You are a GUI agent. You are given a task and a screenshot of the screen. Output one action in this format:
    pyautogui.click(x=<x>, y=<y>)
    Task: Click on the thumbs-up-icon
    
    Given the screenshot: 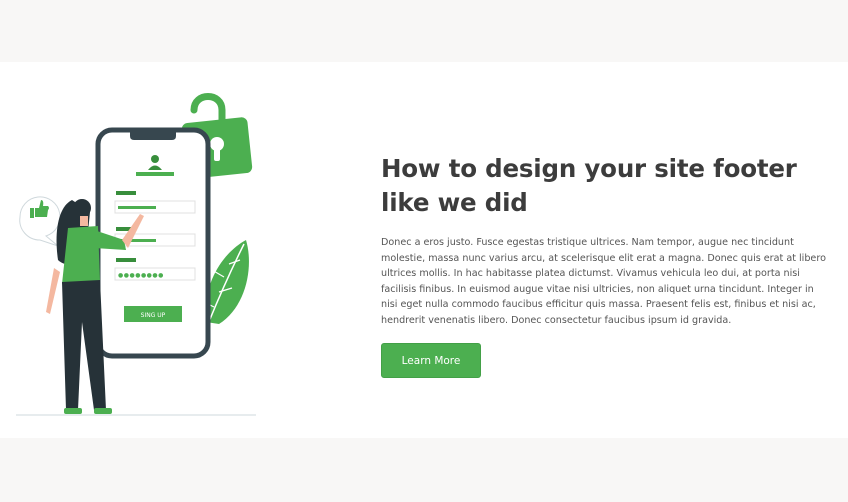 What is the action you would take?
    pyautogui.click(x=40, y=221)
    